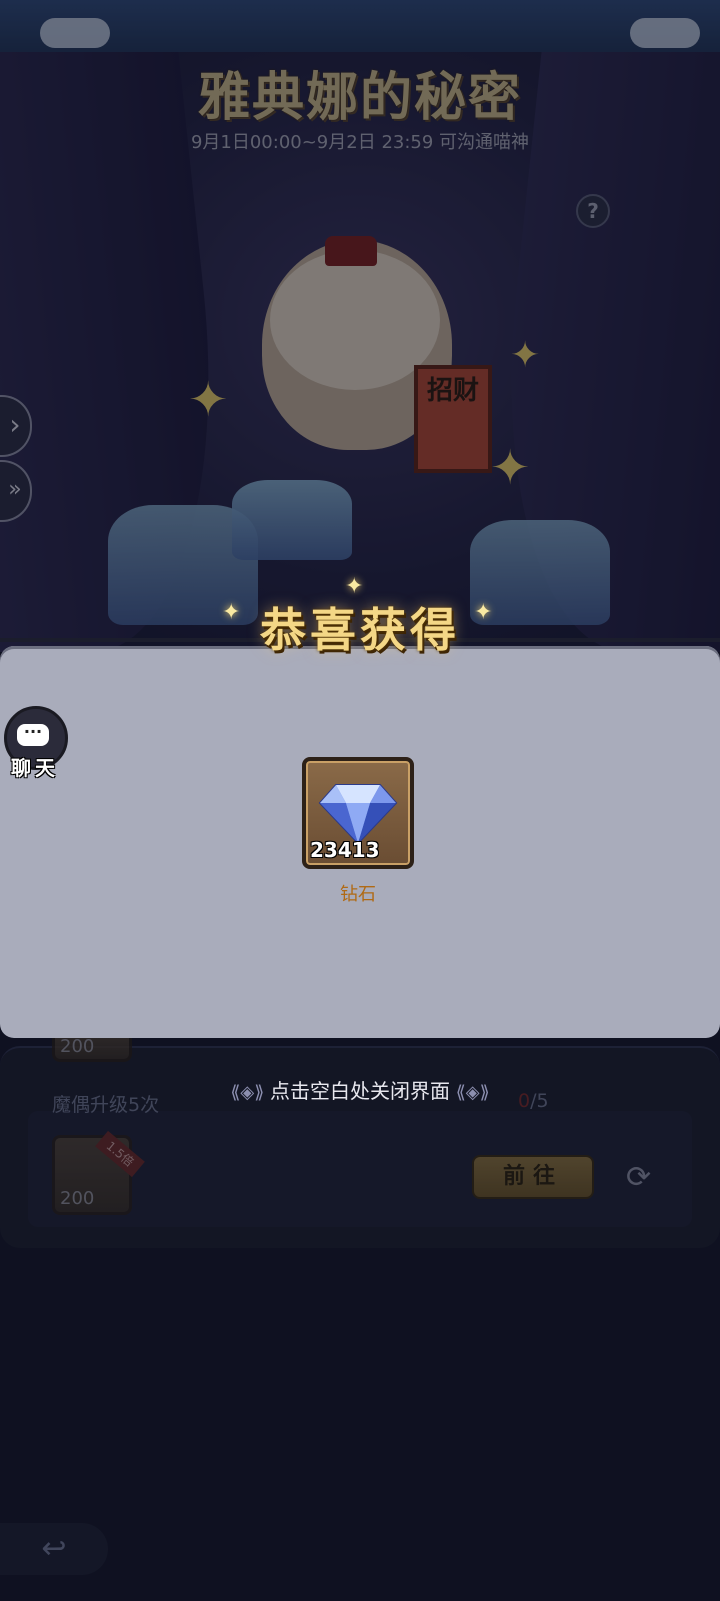  I want to click on event-time-range: 9月1日00:00~9月2日 23:59 可沟通喵神, so click(360, 142).